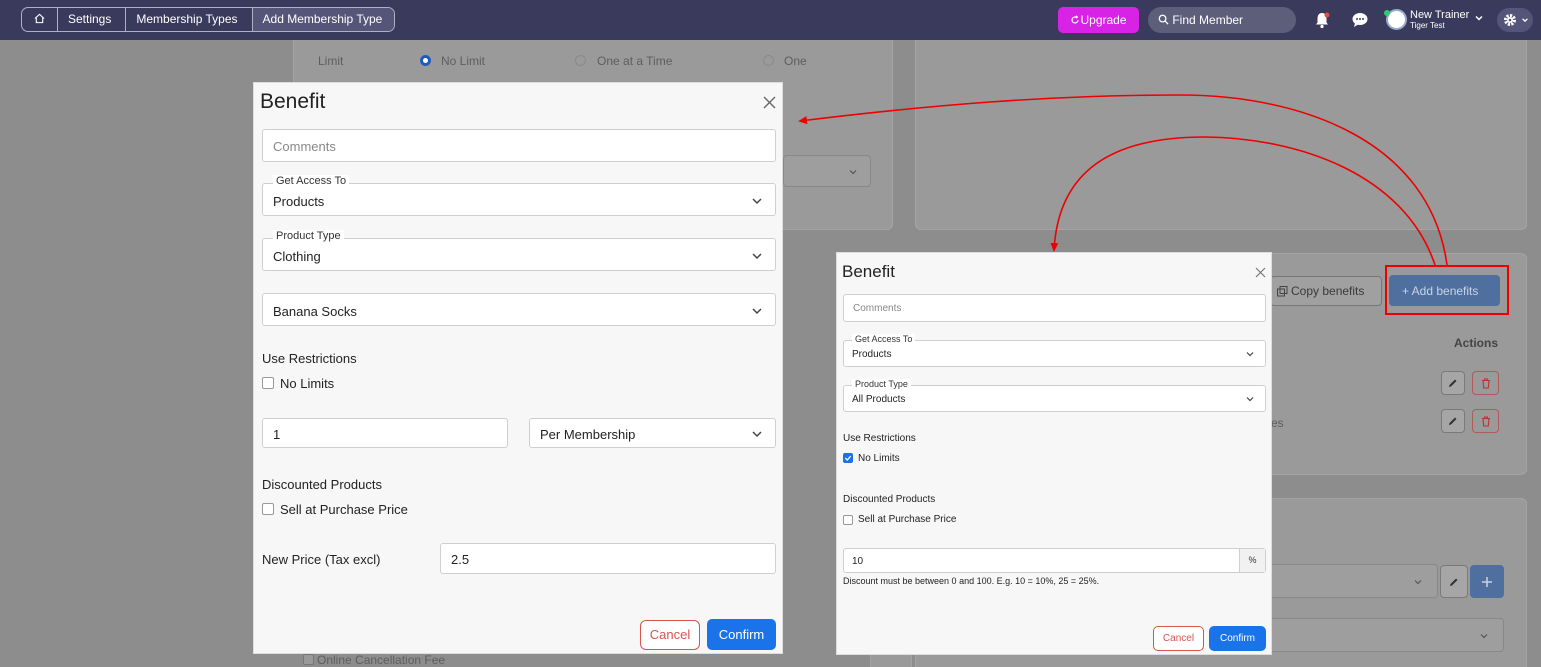 The width and height of the screenshot is (1541, 667). I want to click on online-cancellation-checkbox, so click(308, 659).